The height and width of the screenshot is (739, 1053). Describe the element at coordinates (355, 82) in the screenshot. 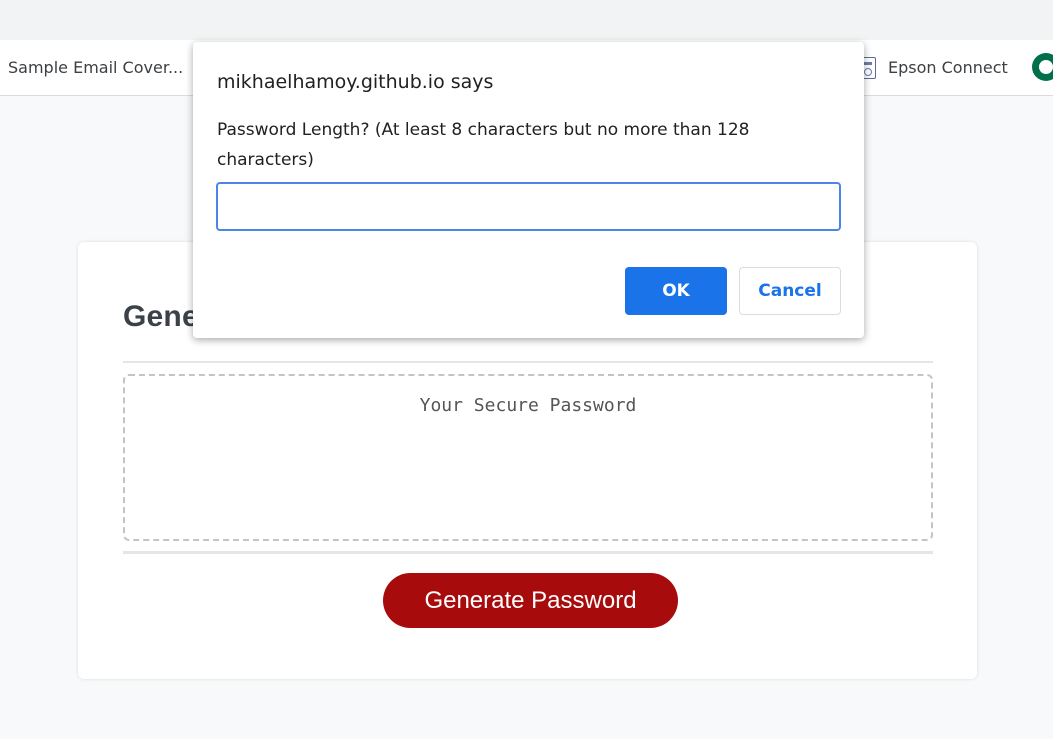

I see `dialog-origin: mikhaelhamoy.github.io says` at that location.